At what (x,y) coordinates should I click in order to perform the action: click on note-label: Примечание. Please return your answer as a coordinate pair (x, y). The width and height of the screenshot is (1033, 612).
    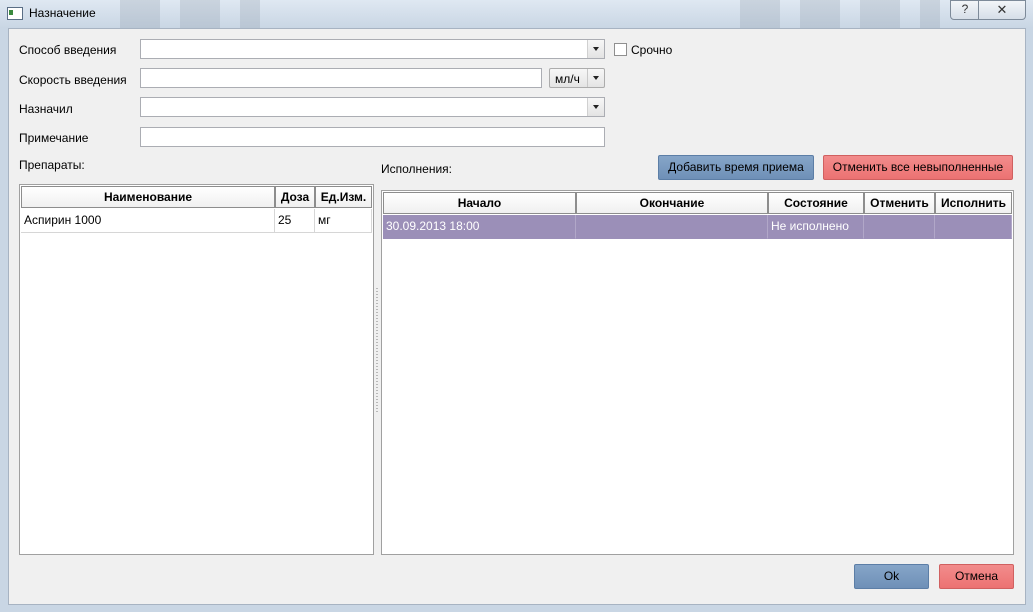
    Looking at the image, I should click on (54, 138).